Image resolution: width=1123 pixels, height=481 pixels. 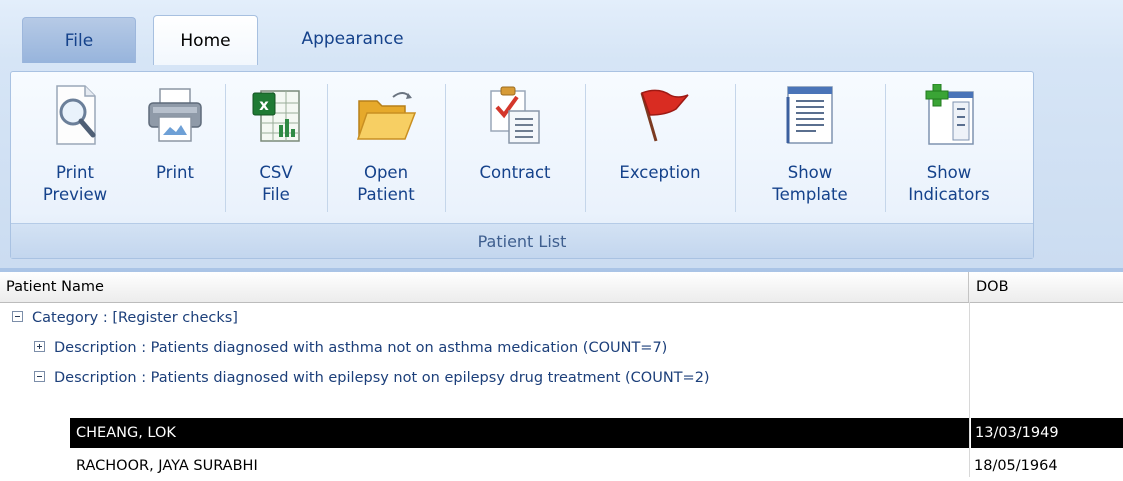 What do you see at coordinates (1046, 287) in the screenshot?
I see `column-header-dob: DOB` at bounding box center [1046, 287].